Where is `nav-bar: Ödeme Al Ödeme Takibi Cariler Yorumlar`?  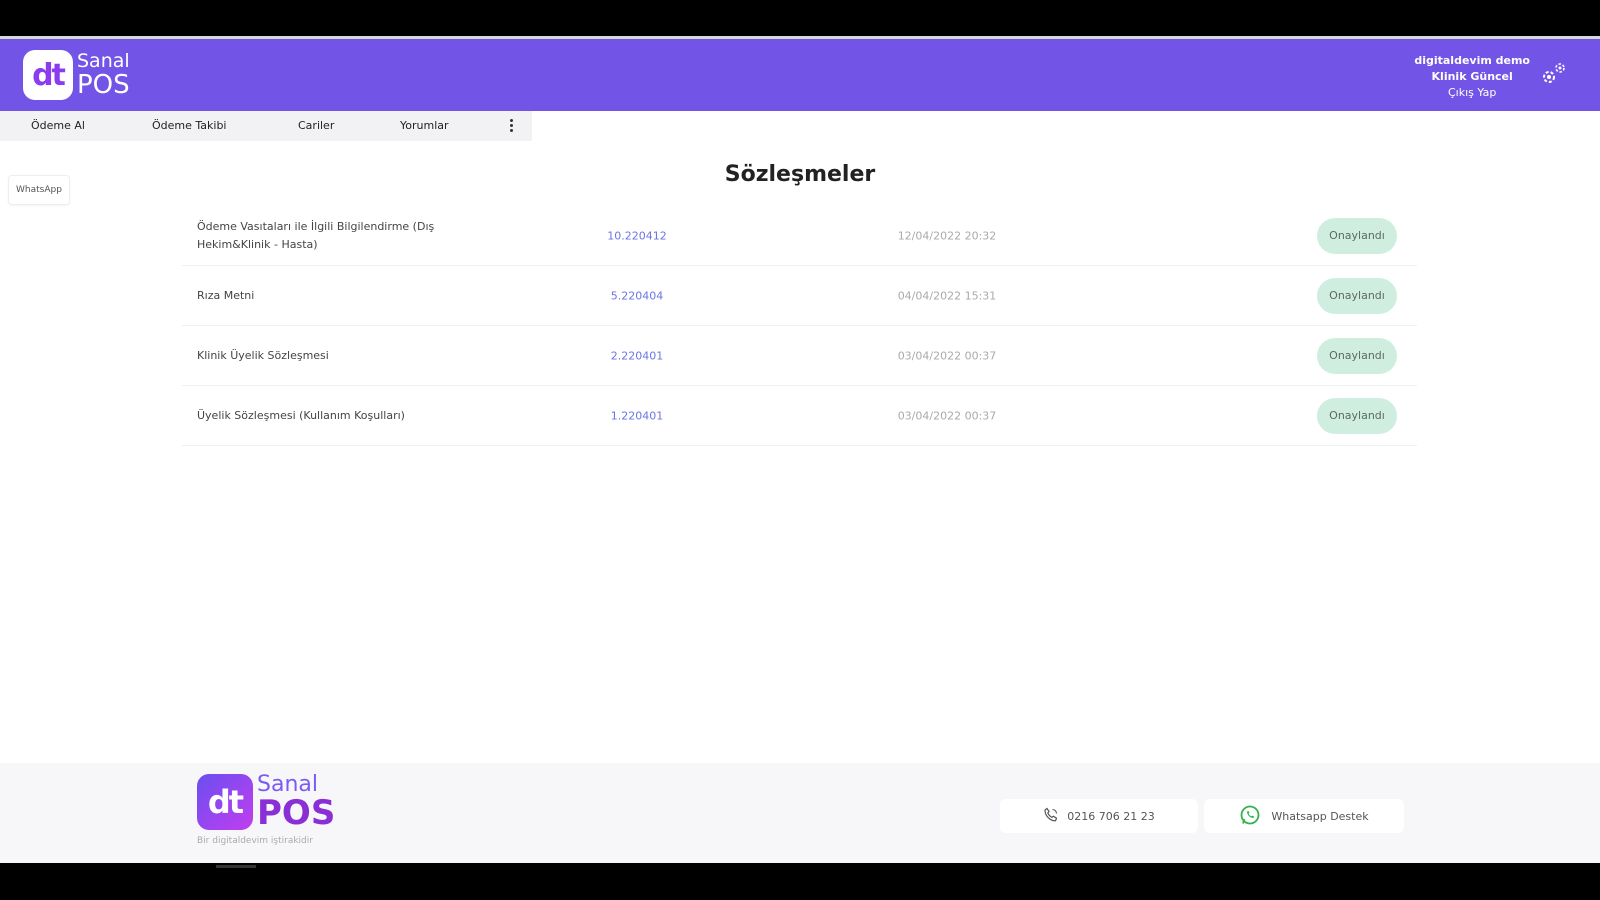 nav-bar: Ödeme Al Ödeme Takibi Cariler Yorumlar is located at coordinates (266, 126).